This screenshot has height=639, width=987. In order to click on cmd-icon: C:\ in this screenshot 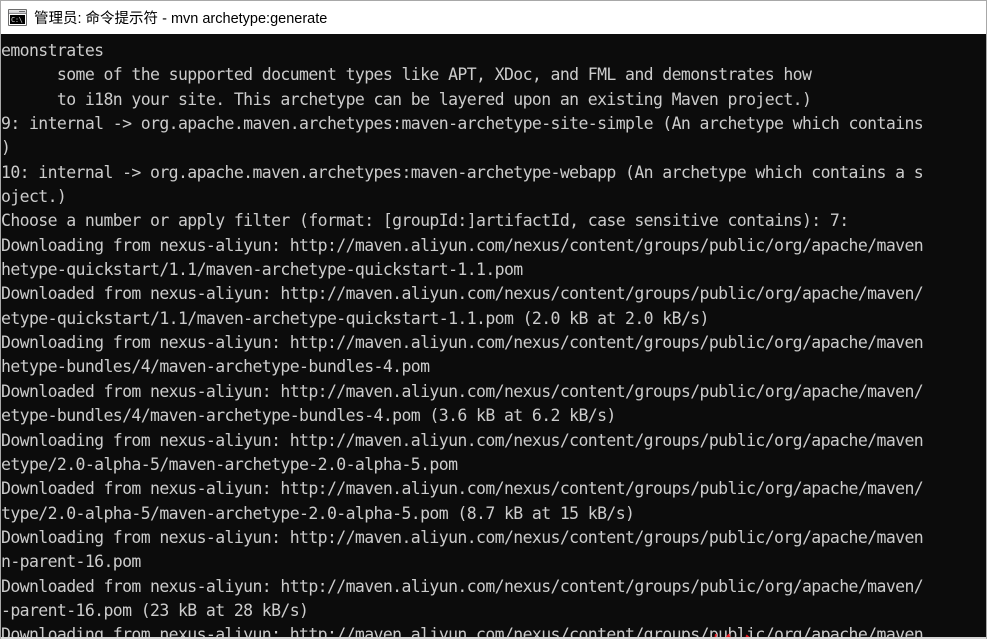, I will do `click(17, 17)`.